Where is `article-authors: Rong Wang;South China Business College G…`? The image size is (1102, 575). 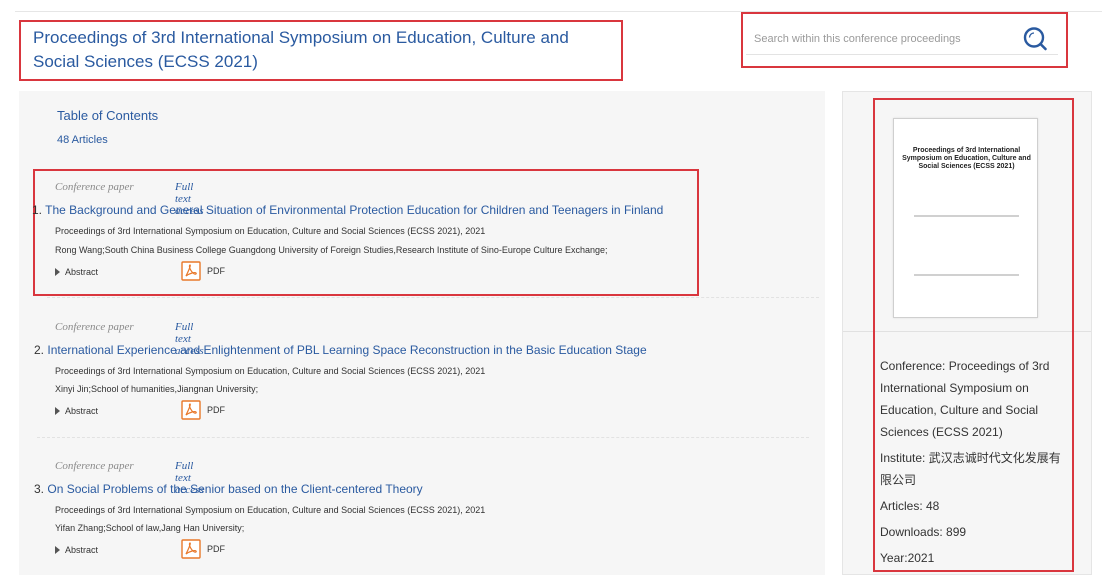 article-authors: Rong Wang;South China Business College G… is located at coordinates (331, 250).